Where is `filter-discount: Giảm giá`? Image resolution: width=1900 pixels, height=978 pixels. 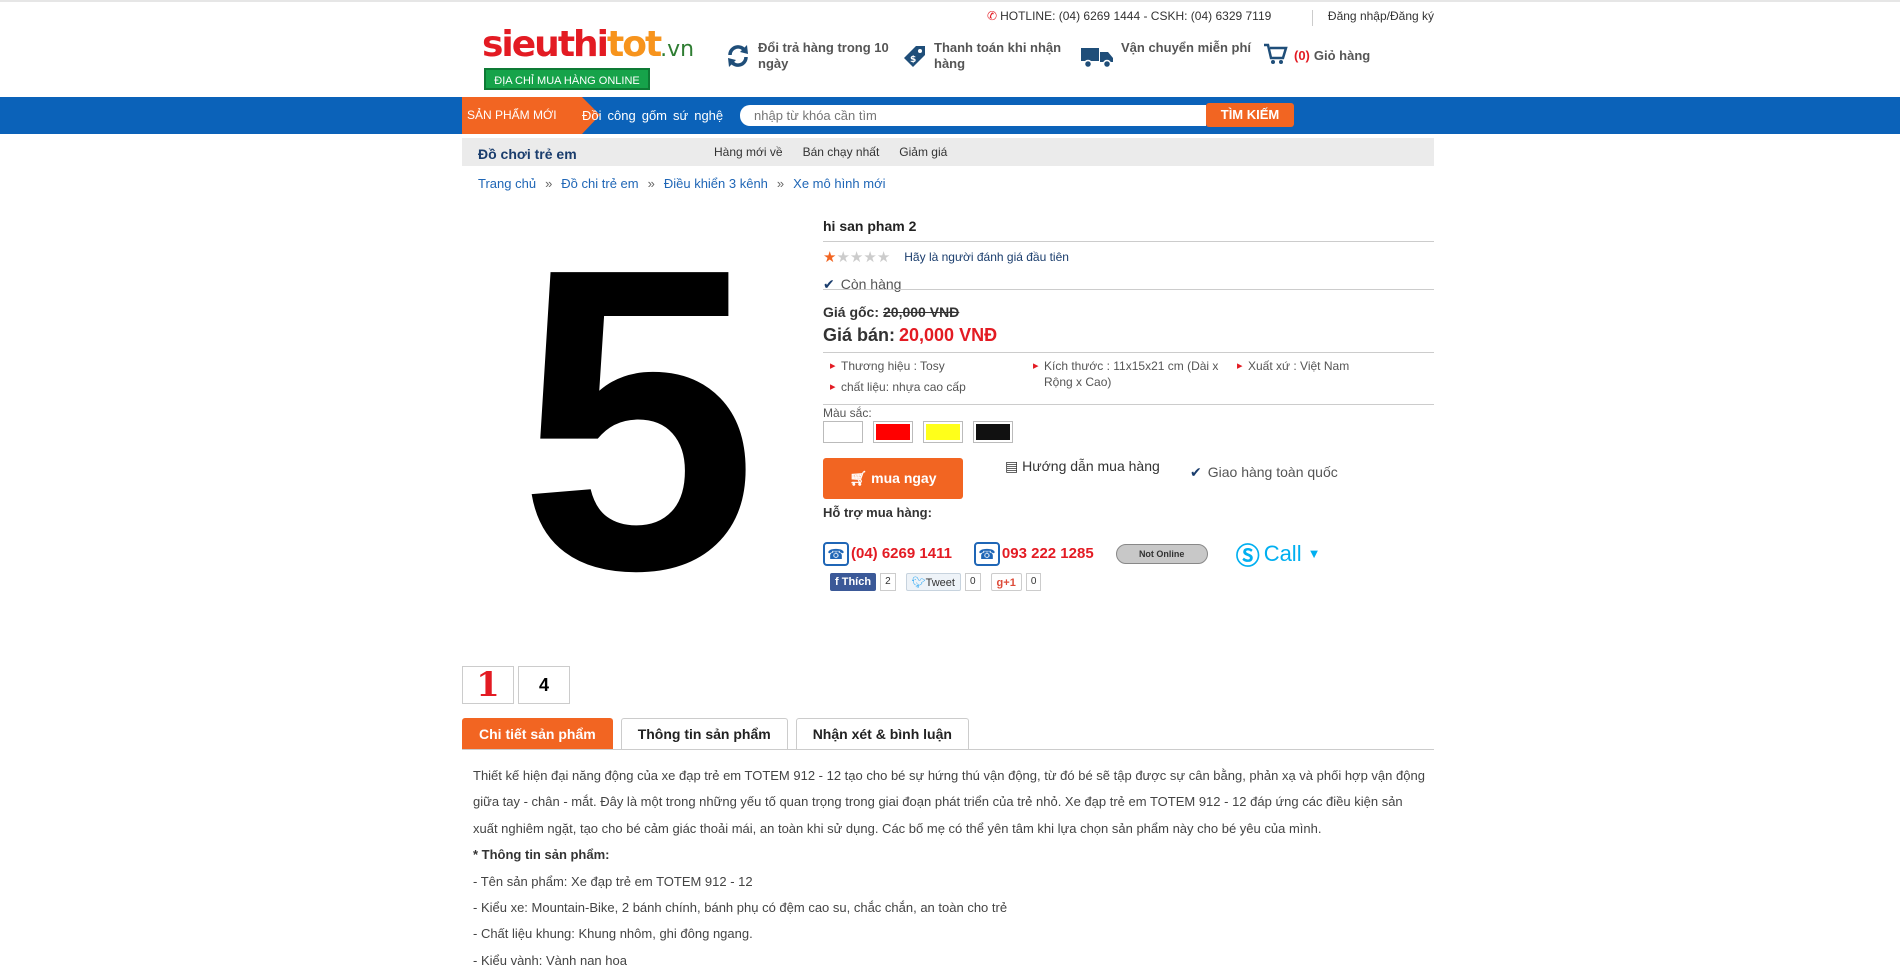 filter-discount: Giảm giá is located at coordinates (923, 152).